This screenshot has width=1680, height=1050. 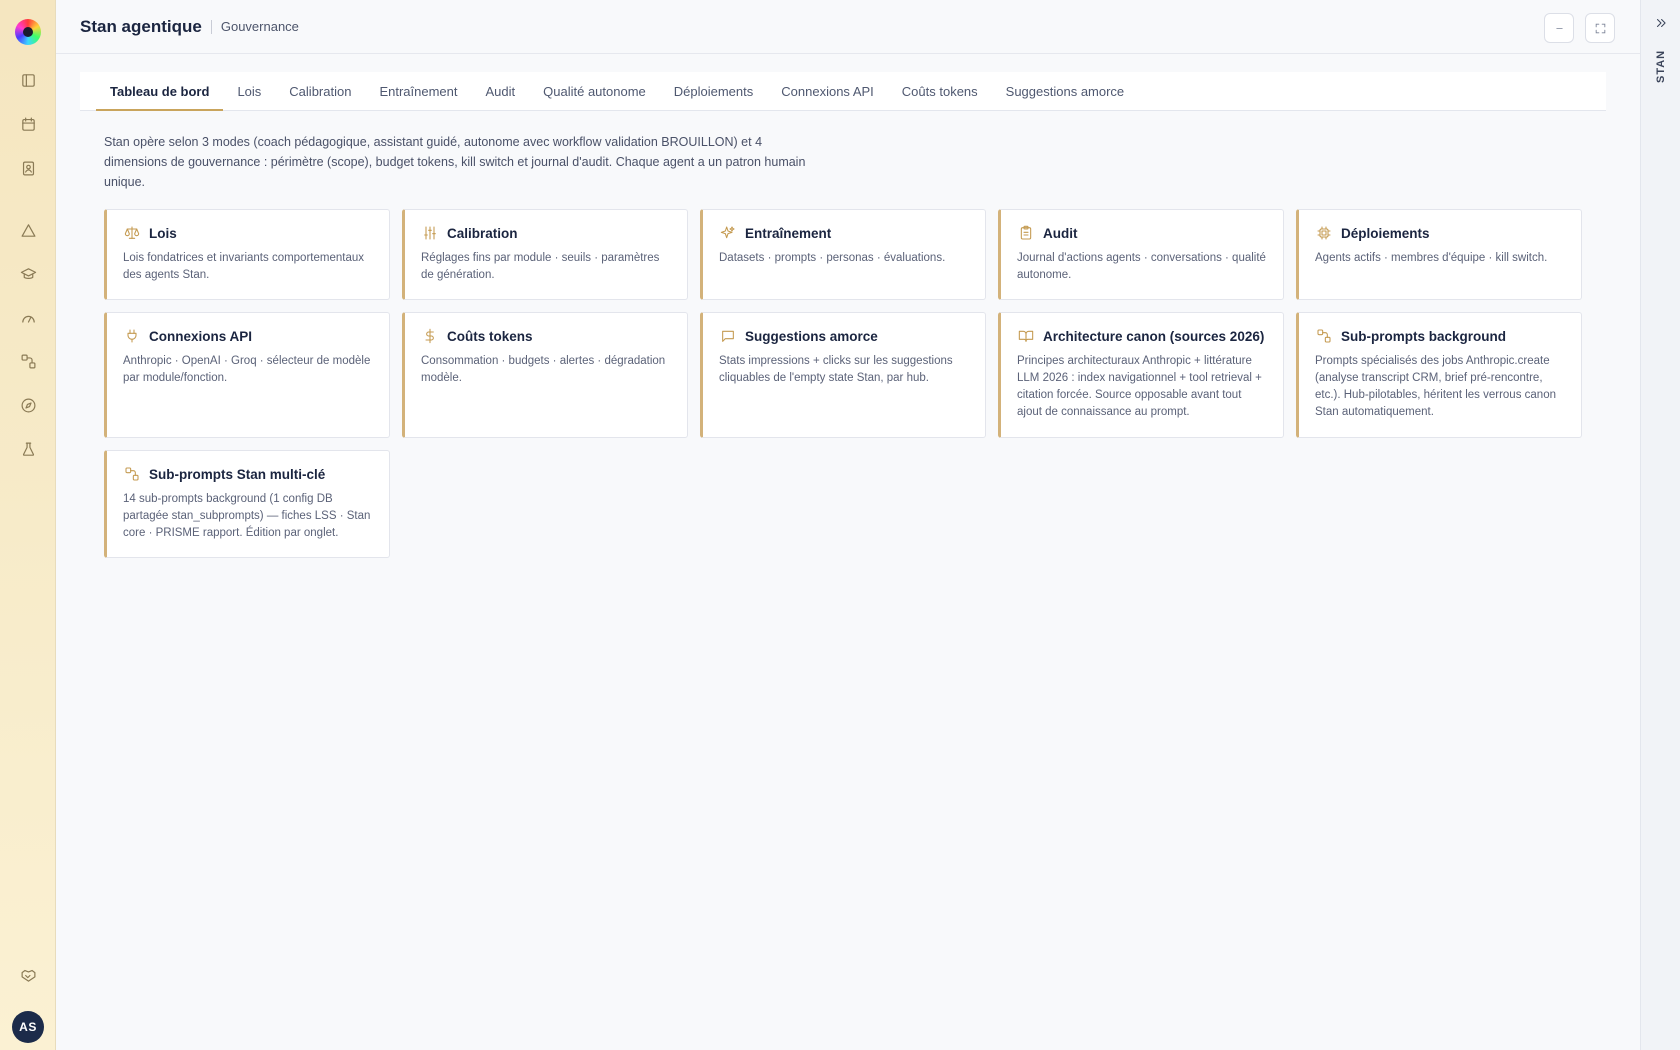 What do you see at coordinates (28, 32) in the screenshot?
I see `app-logo` at bounding box center [28, 32].